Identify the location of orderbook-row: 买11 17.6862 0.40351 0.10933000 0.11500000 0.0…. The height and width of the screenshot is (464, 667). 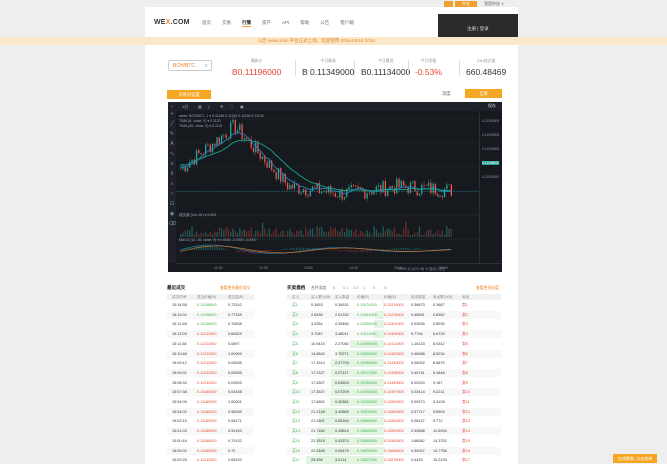
(394, 402).